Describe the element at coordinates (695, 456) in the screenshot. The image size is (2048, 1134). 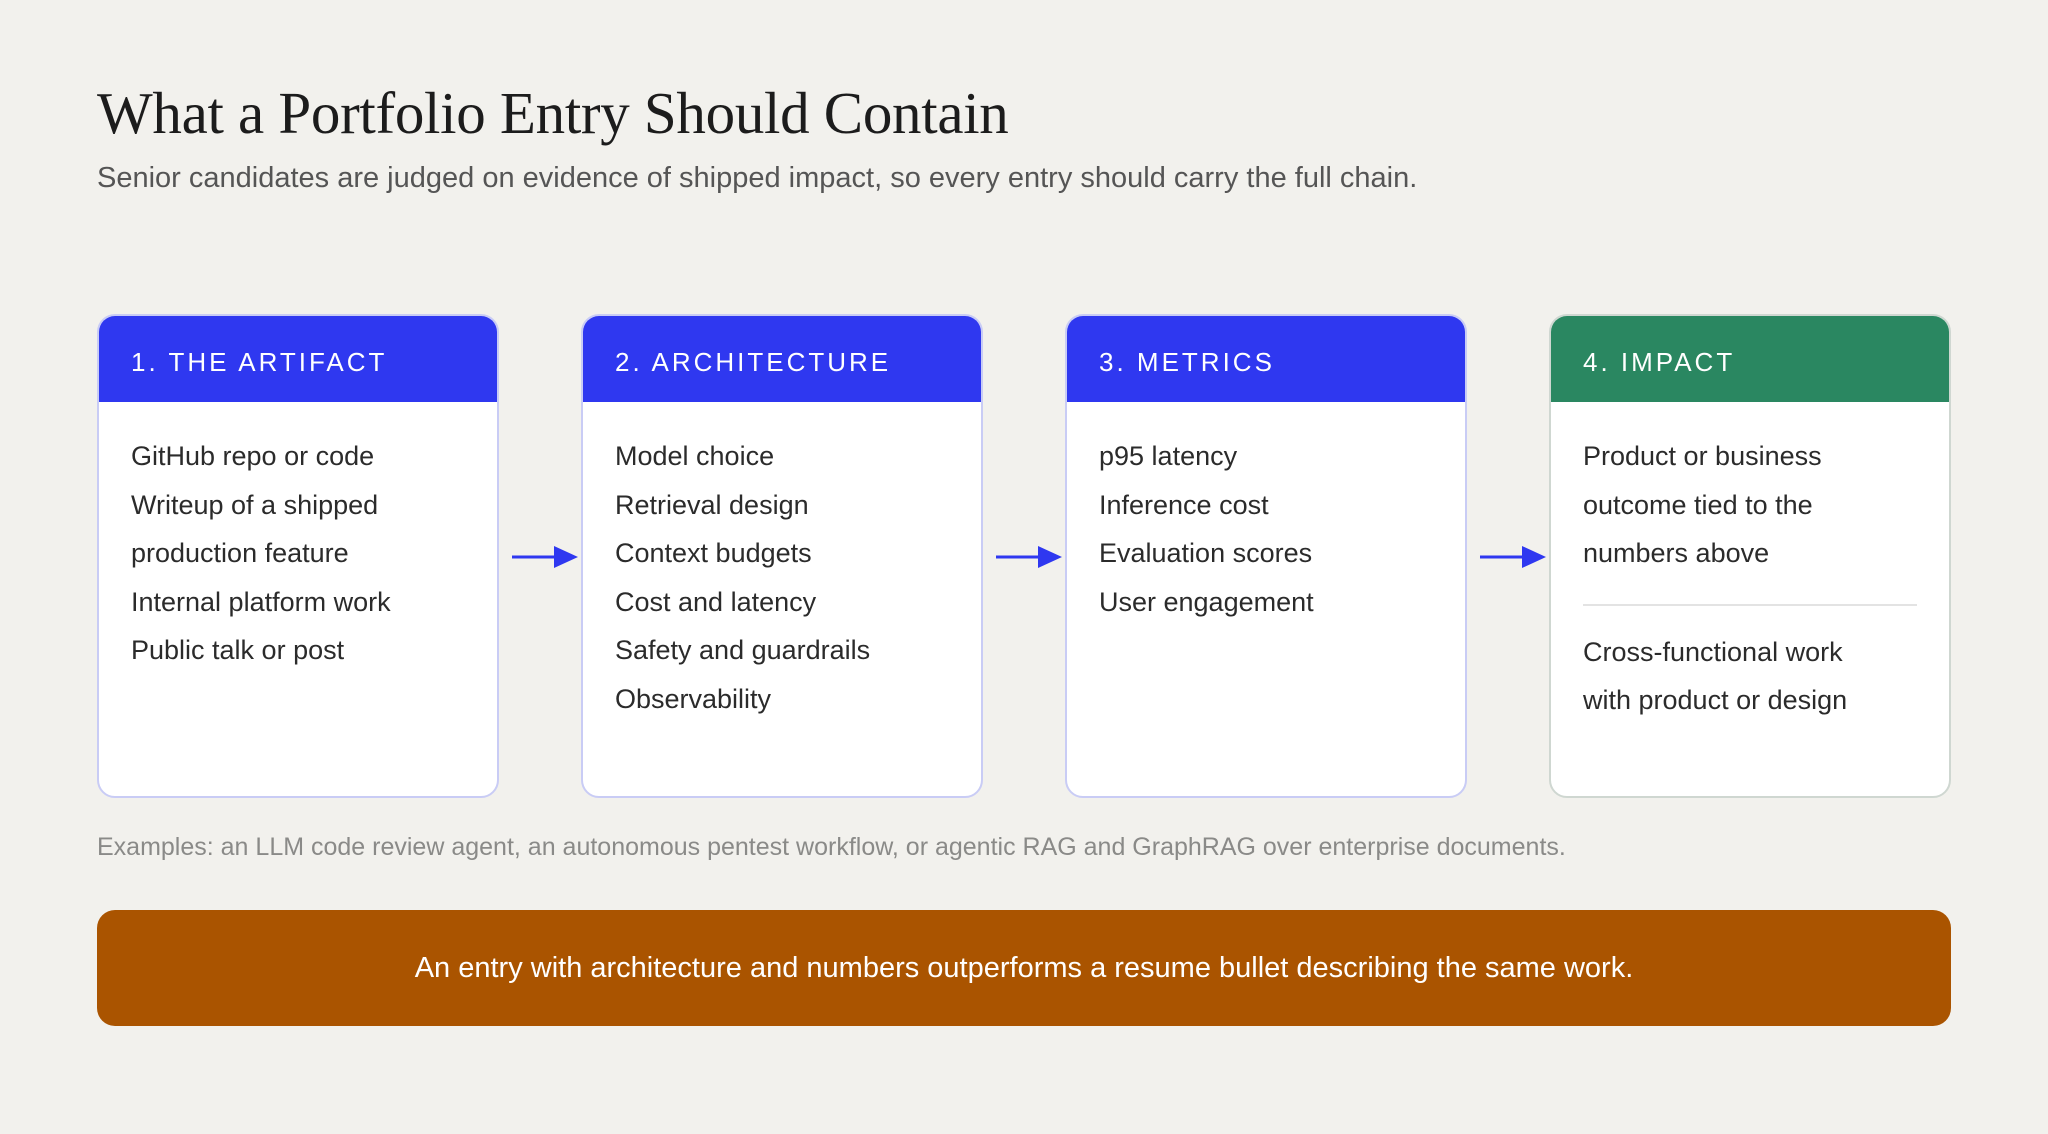
I see `list-item: Model choice` at that location.